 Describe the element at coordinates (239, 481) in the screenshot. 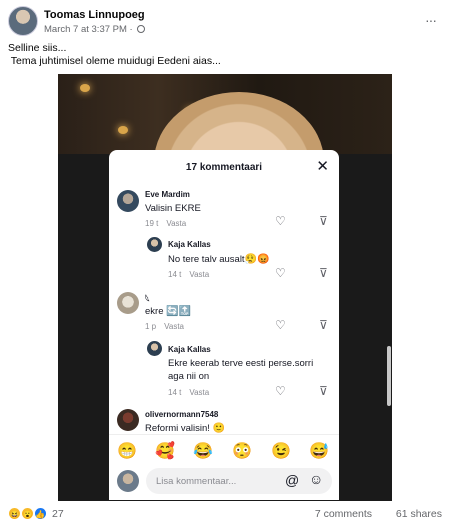

I see `comment-input` at that location.